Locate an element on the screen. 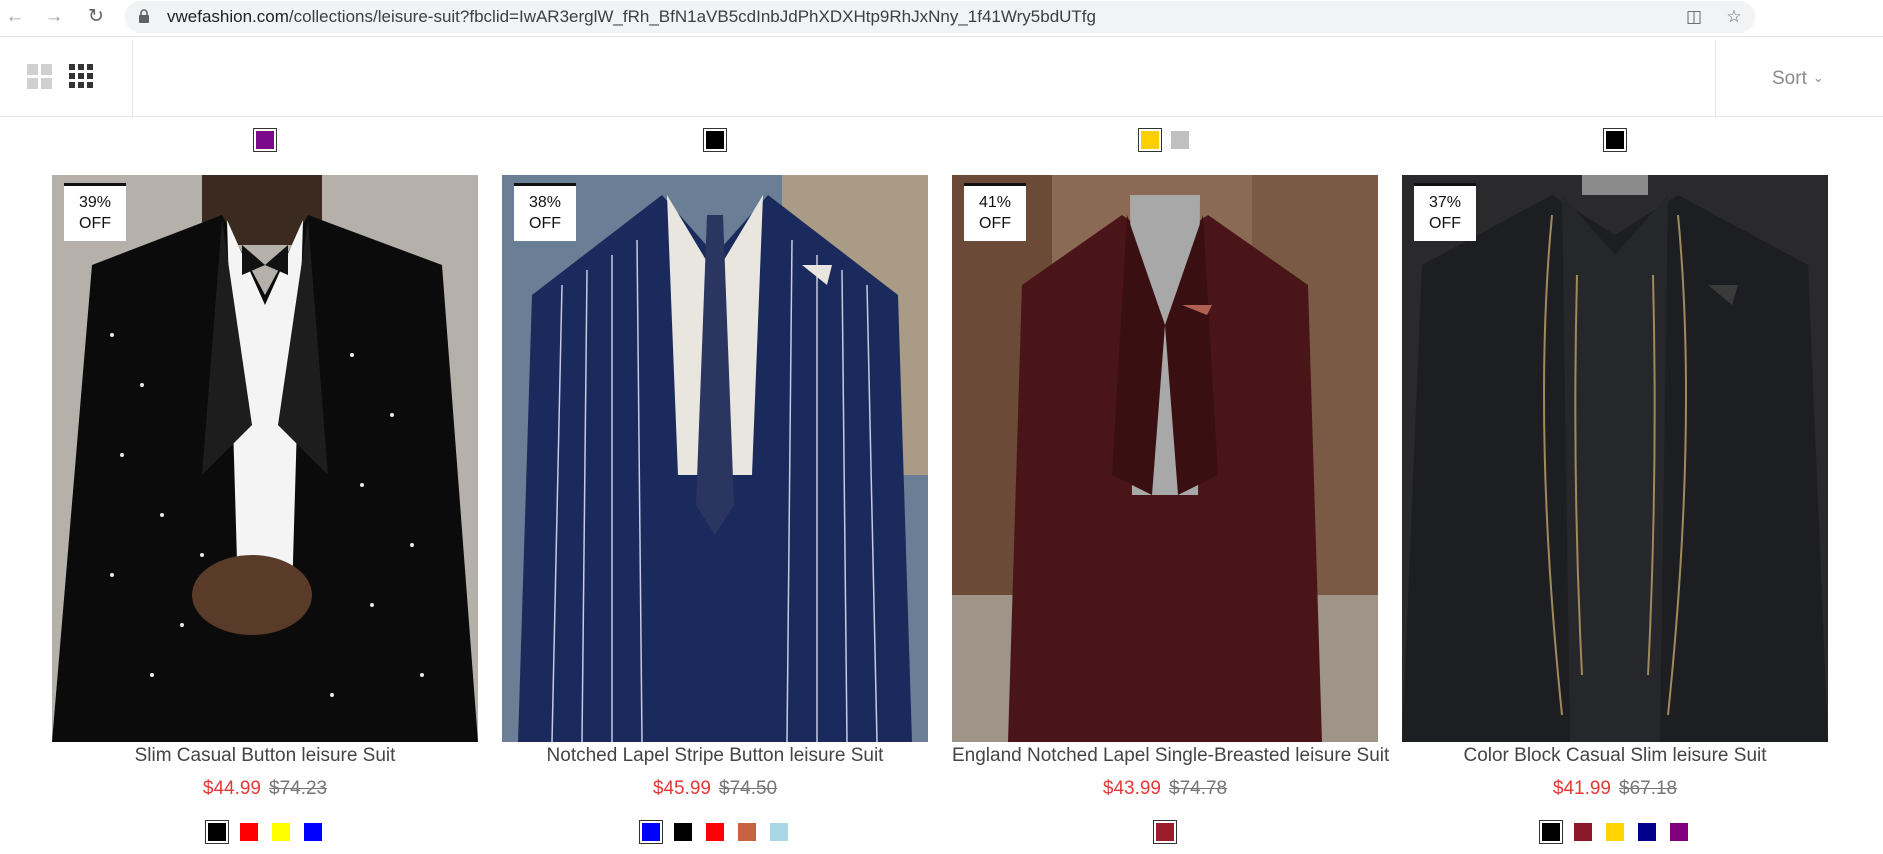  sort-dropdown: Sort ⌄ is located at coordinates (1798, 79).